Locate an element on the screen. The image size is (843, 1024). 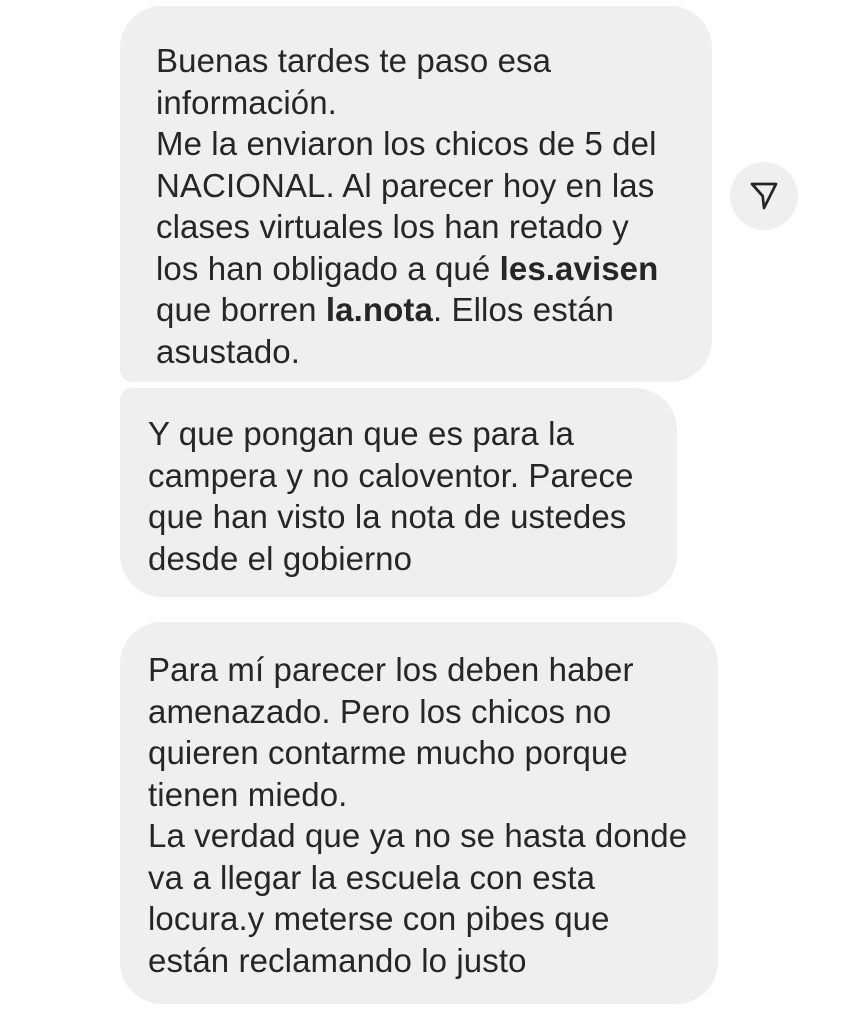
message-line: que han visto la nota de ustedes is located at coordinates (403, 517).